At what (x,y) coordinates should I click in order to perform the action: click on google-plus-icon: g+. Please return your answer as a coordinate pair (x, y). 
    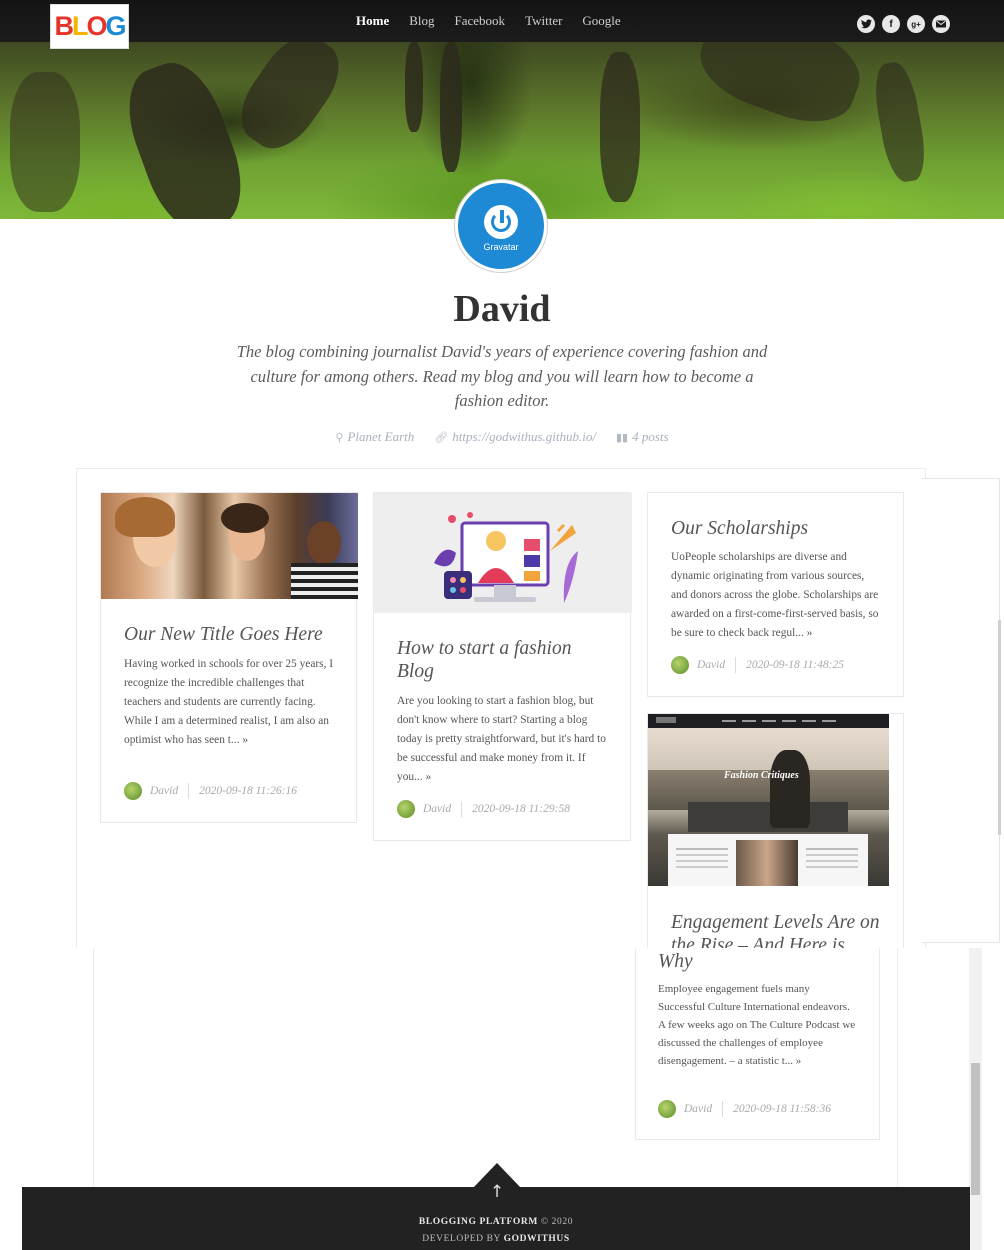
    Looking at the image, I should click on (916, 24).